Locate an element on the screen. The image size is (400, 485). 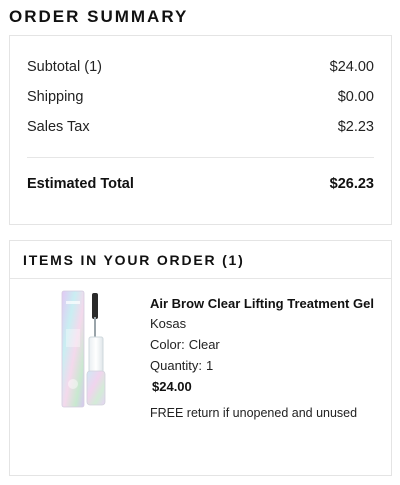
summary-divider is located at coordinates (200, 157).